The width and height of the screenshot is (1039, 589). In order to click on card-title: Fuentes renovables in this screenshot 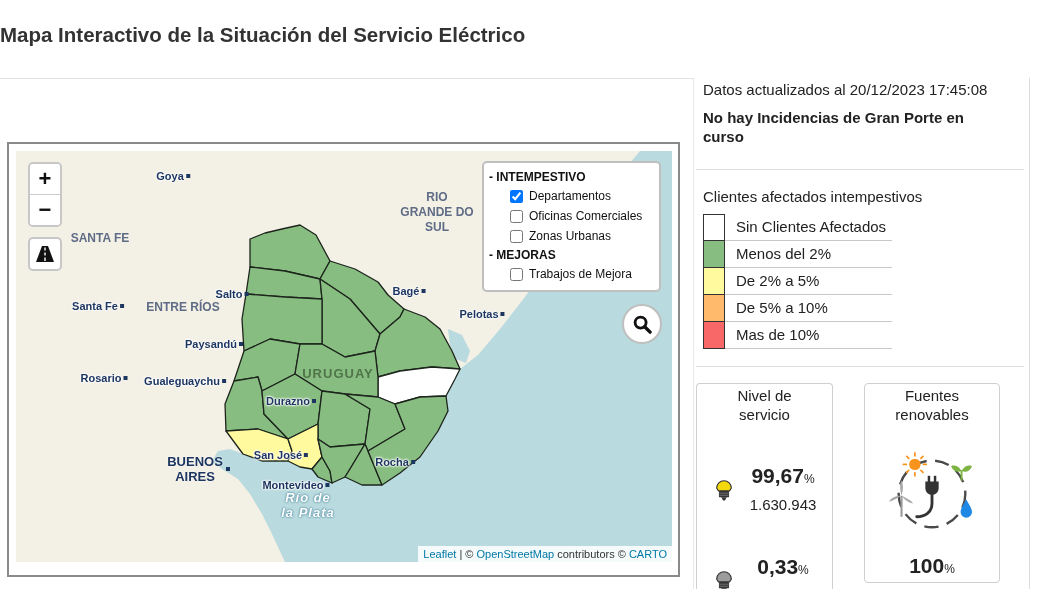, I will do `click(932, 405)`.